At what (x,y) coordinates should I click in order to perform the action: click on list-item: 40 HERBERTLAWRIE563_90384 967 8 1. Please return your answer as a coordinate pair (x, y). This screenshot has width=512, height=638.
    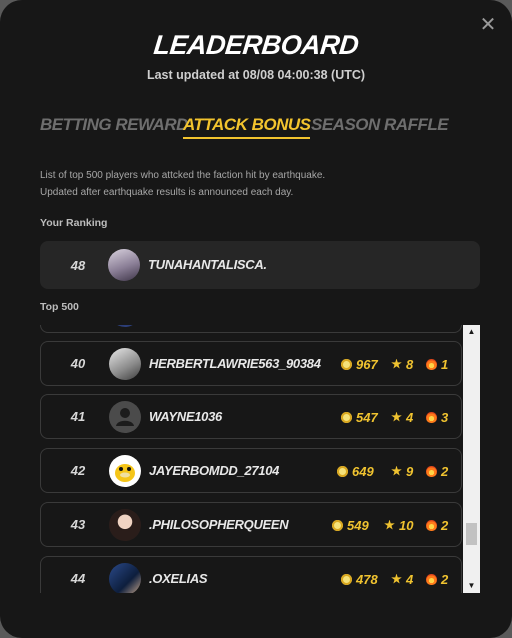
    Looking at the image, I should click on (251, 363).